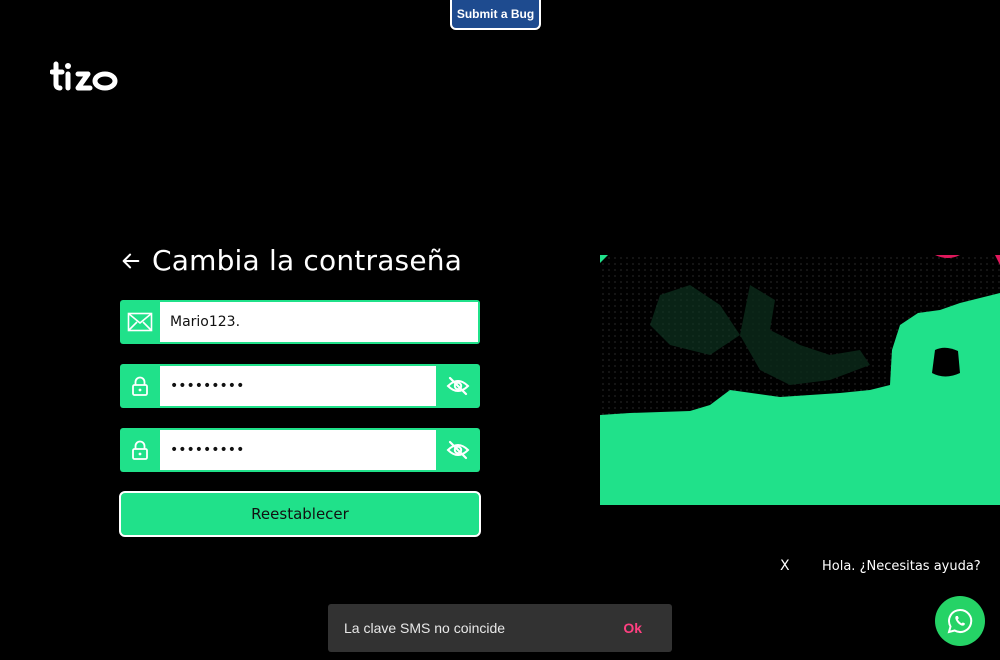 The width and height of the screenshot is (1000, 660). I want to click on whatsapp-button, so click(960, 621).